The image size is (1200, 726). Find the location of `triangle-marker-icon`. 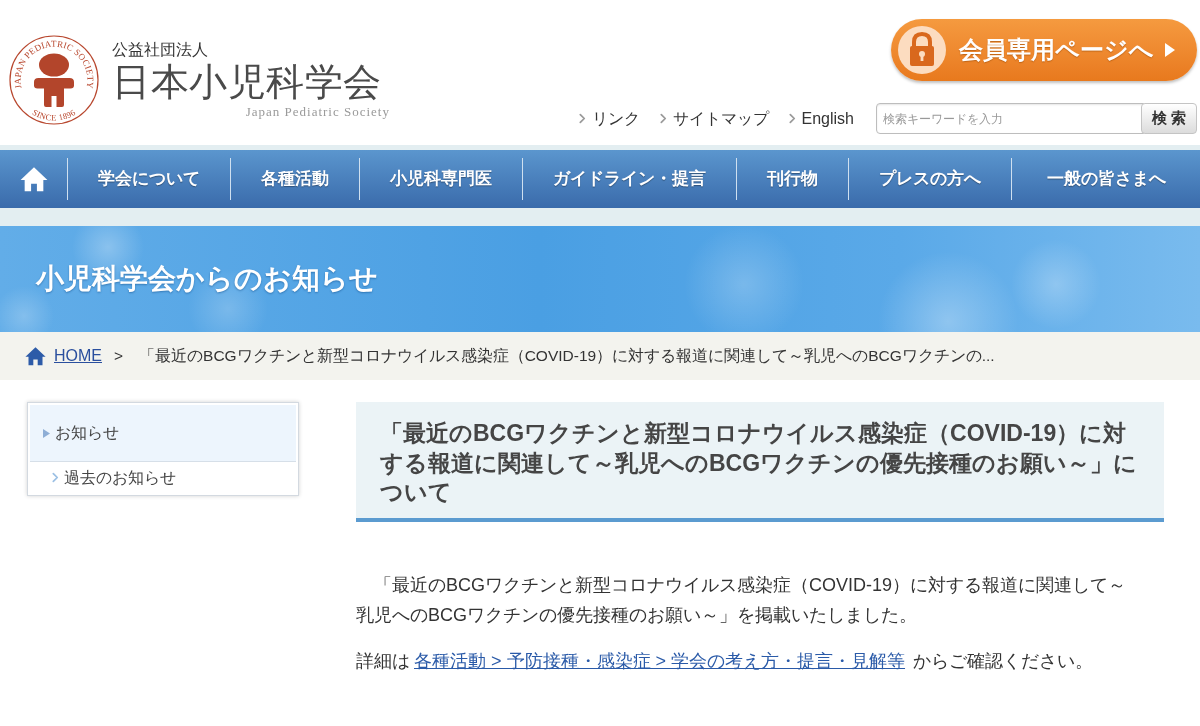

triangle-marker-icon is located at coordinates (46, 433).